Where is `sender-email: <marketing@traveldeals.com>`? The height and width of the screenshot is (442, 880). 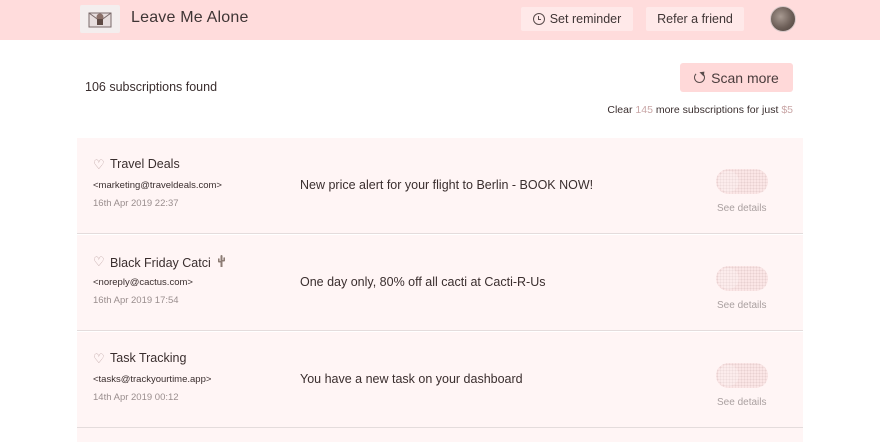 sender-email: <marketing@traveldeals.com> is located at coordinates (157, 185).